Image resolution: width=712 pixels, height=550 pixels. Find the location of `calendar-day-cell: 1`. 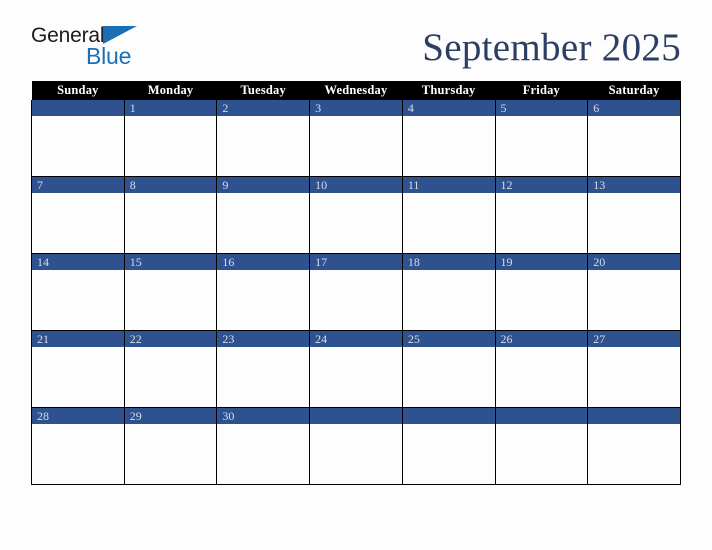

calendar-day-cell: 1 is located at coordinates (170, 138).